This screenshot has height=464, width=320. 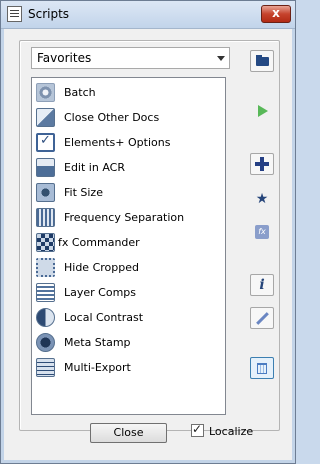 I want to click on list-item: Fit Size, so click(x=128, y=193).